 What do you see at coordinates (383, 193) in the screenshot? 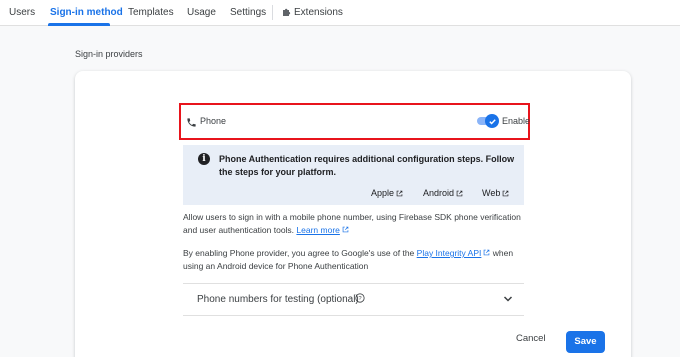
I see `platform-label: Apple` at bounding box center [383, 193].